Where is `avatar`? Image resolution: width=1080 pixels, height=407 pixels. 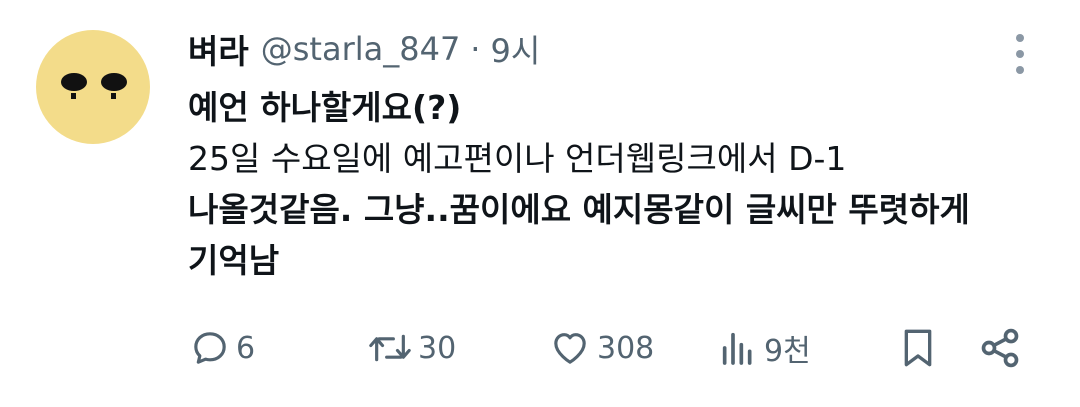
avatar is located at coordinates (93, 87).